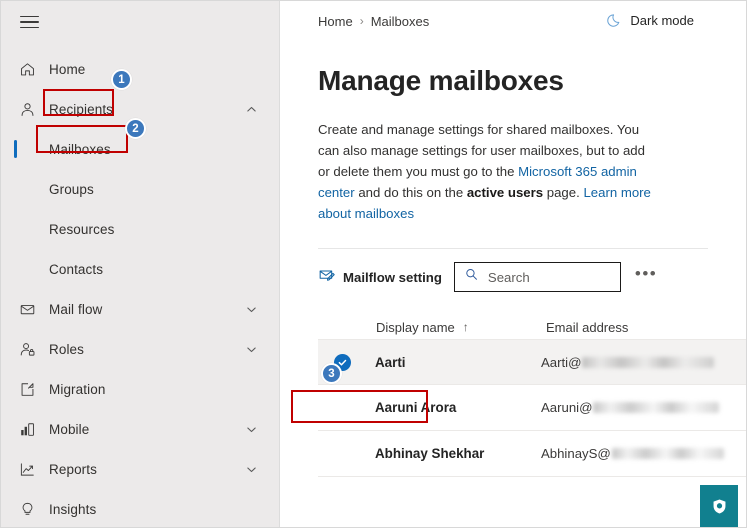 Image resolution: width=747 pixels, height=528 pixels. What do you see at coordinates (508, 277) in the screenshot?
I see `search-placeholder: Search` at bounding box center [508, 277].